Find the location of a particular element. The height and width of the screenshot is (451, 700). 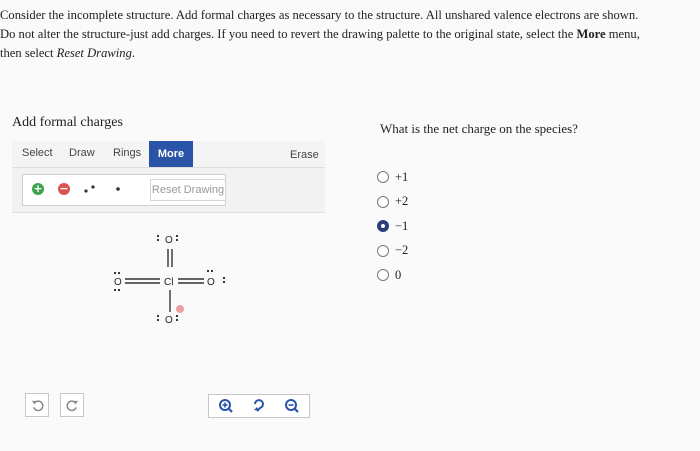

option-label: −2 is located at coordinates (402, 250).